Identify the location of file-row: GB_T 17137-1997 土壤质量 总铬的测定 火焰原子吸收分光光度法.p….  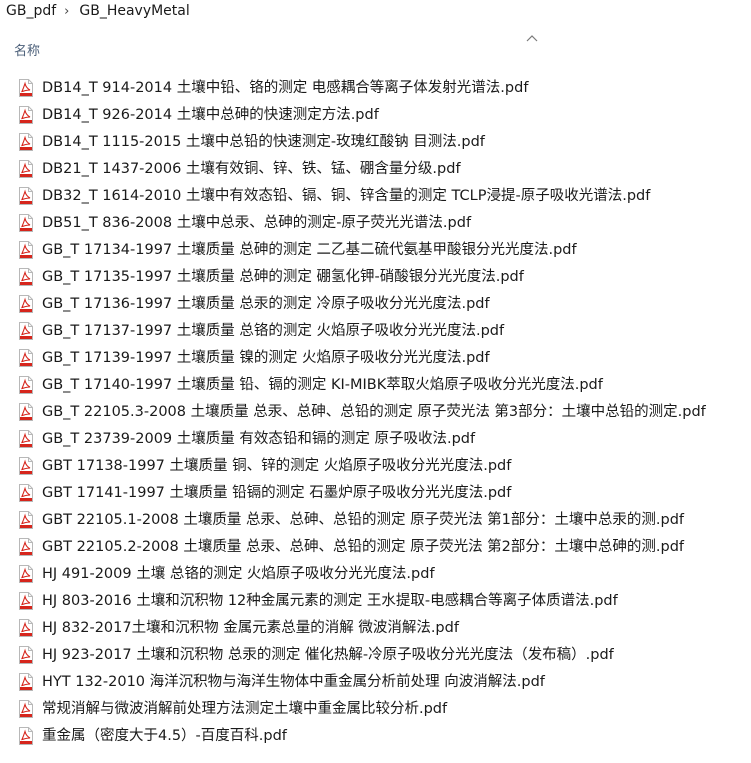
(375, 331).